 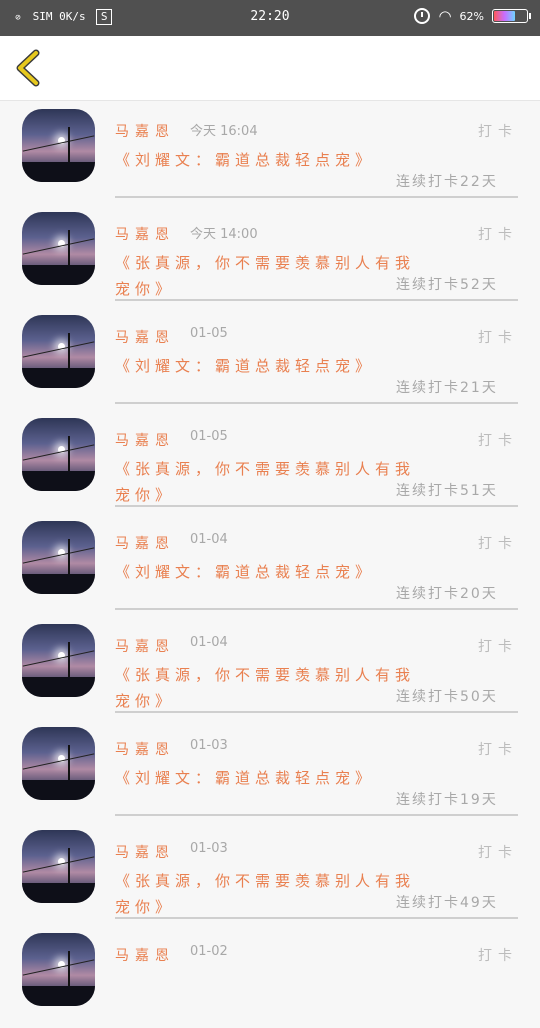 I want to click on back-button, so click(x=30, y=68).